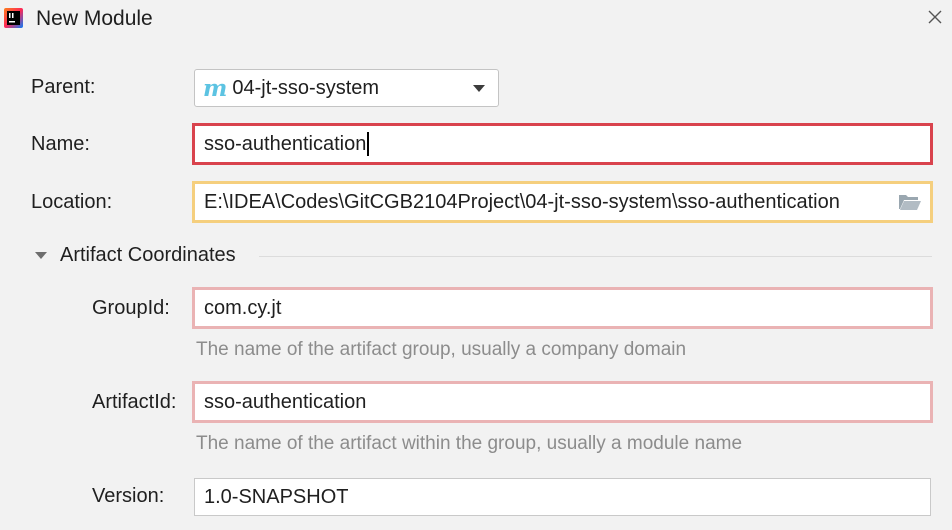 The width and height of the screenshot is (952, 530). Describe the element at coordinates (131, 308) in the screenshot. I see `group-id-label: GroupId:` at that location.